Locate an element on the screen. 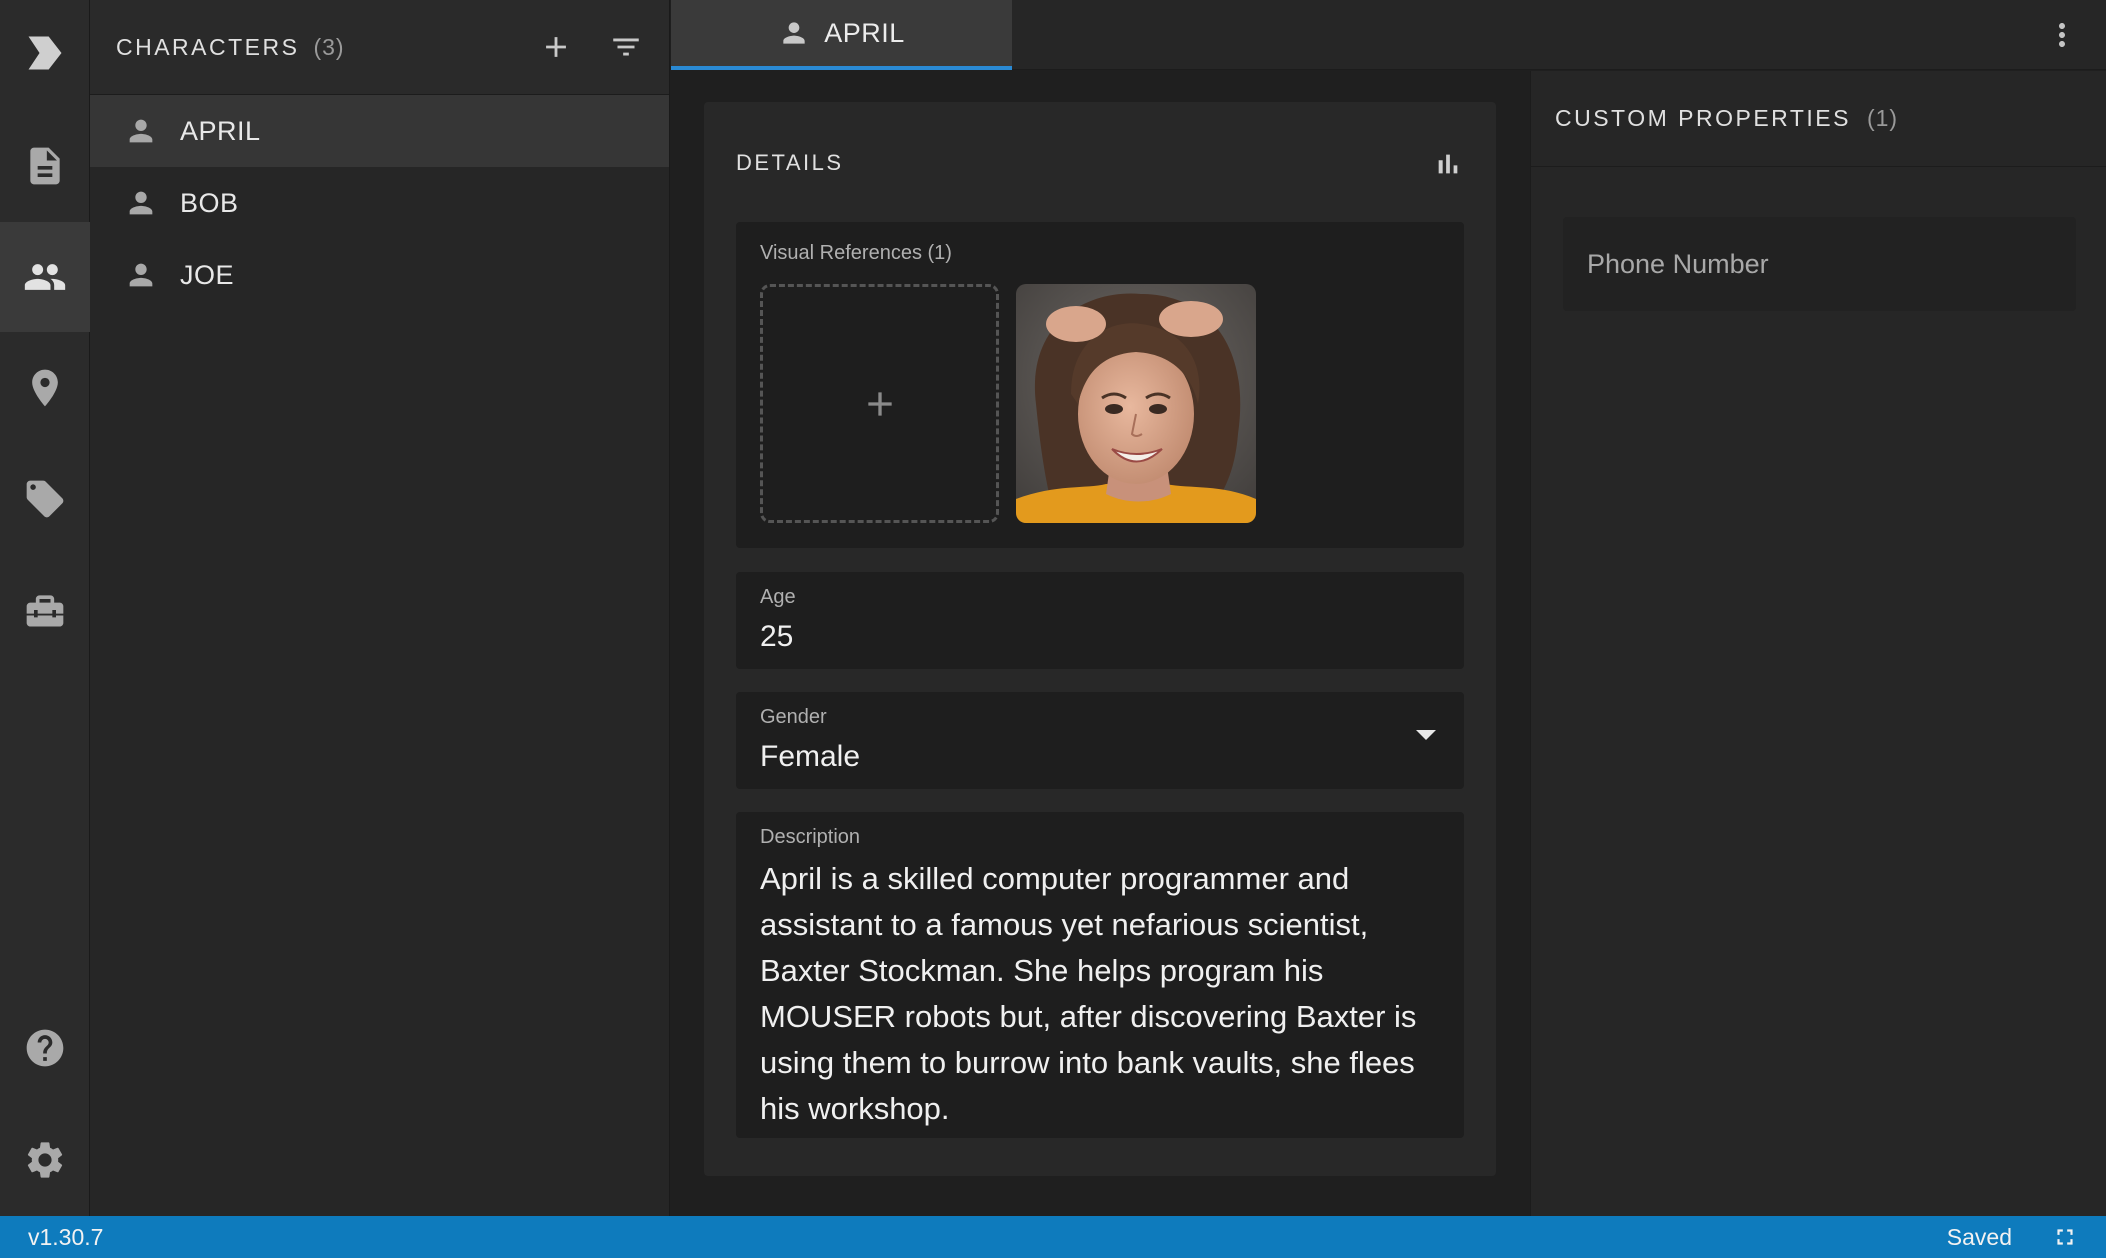 The image size is (2106, 1258). add-character-button is located at coordinates (556, 47).